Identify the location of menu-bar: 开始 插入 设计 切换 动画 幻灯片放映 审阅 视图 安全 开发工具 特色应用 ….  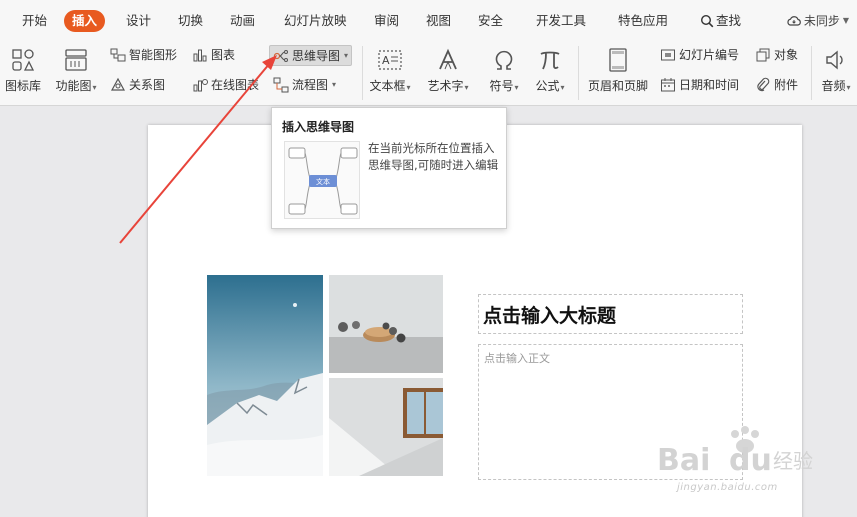
(428, 20).